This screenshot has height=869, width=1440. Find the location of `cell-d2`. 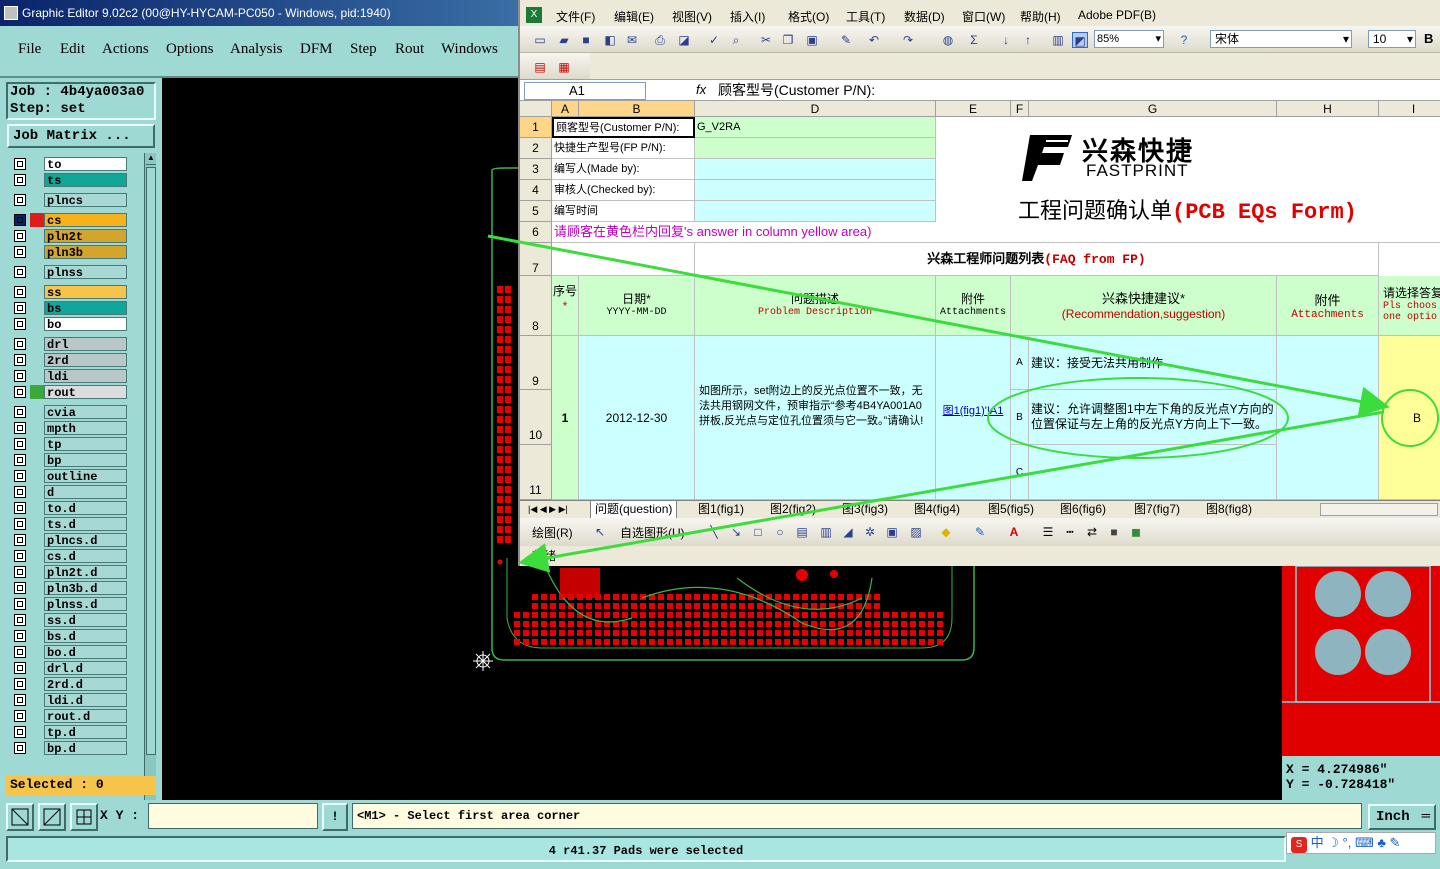

cell-d2 is located at coordinates (815, 148).